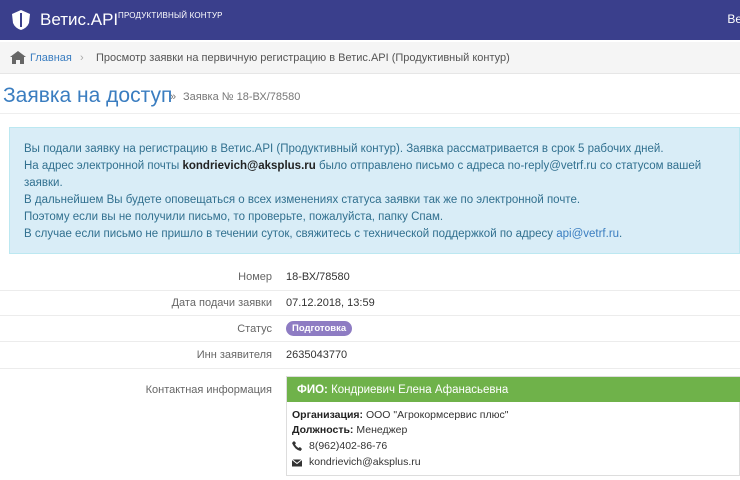  What do you see at coordinates (249, 166) in the screenshot?
I see `alert-email: kondrievich@aksplus.ru` at bounding box center [249, 166].